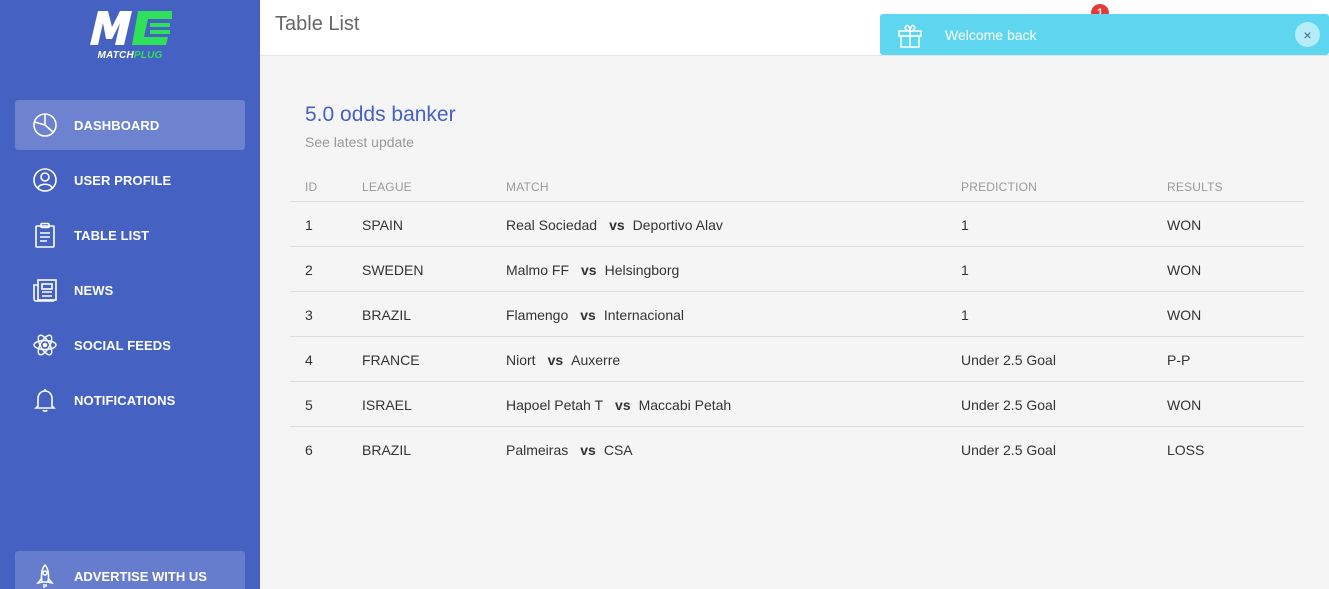 Image resolution: width=1329 pixels, height=589 pixels. Describe the element at coordinates (45, 125) in the screenshot. I see `pie-chart-icon` at that location.